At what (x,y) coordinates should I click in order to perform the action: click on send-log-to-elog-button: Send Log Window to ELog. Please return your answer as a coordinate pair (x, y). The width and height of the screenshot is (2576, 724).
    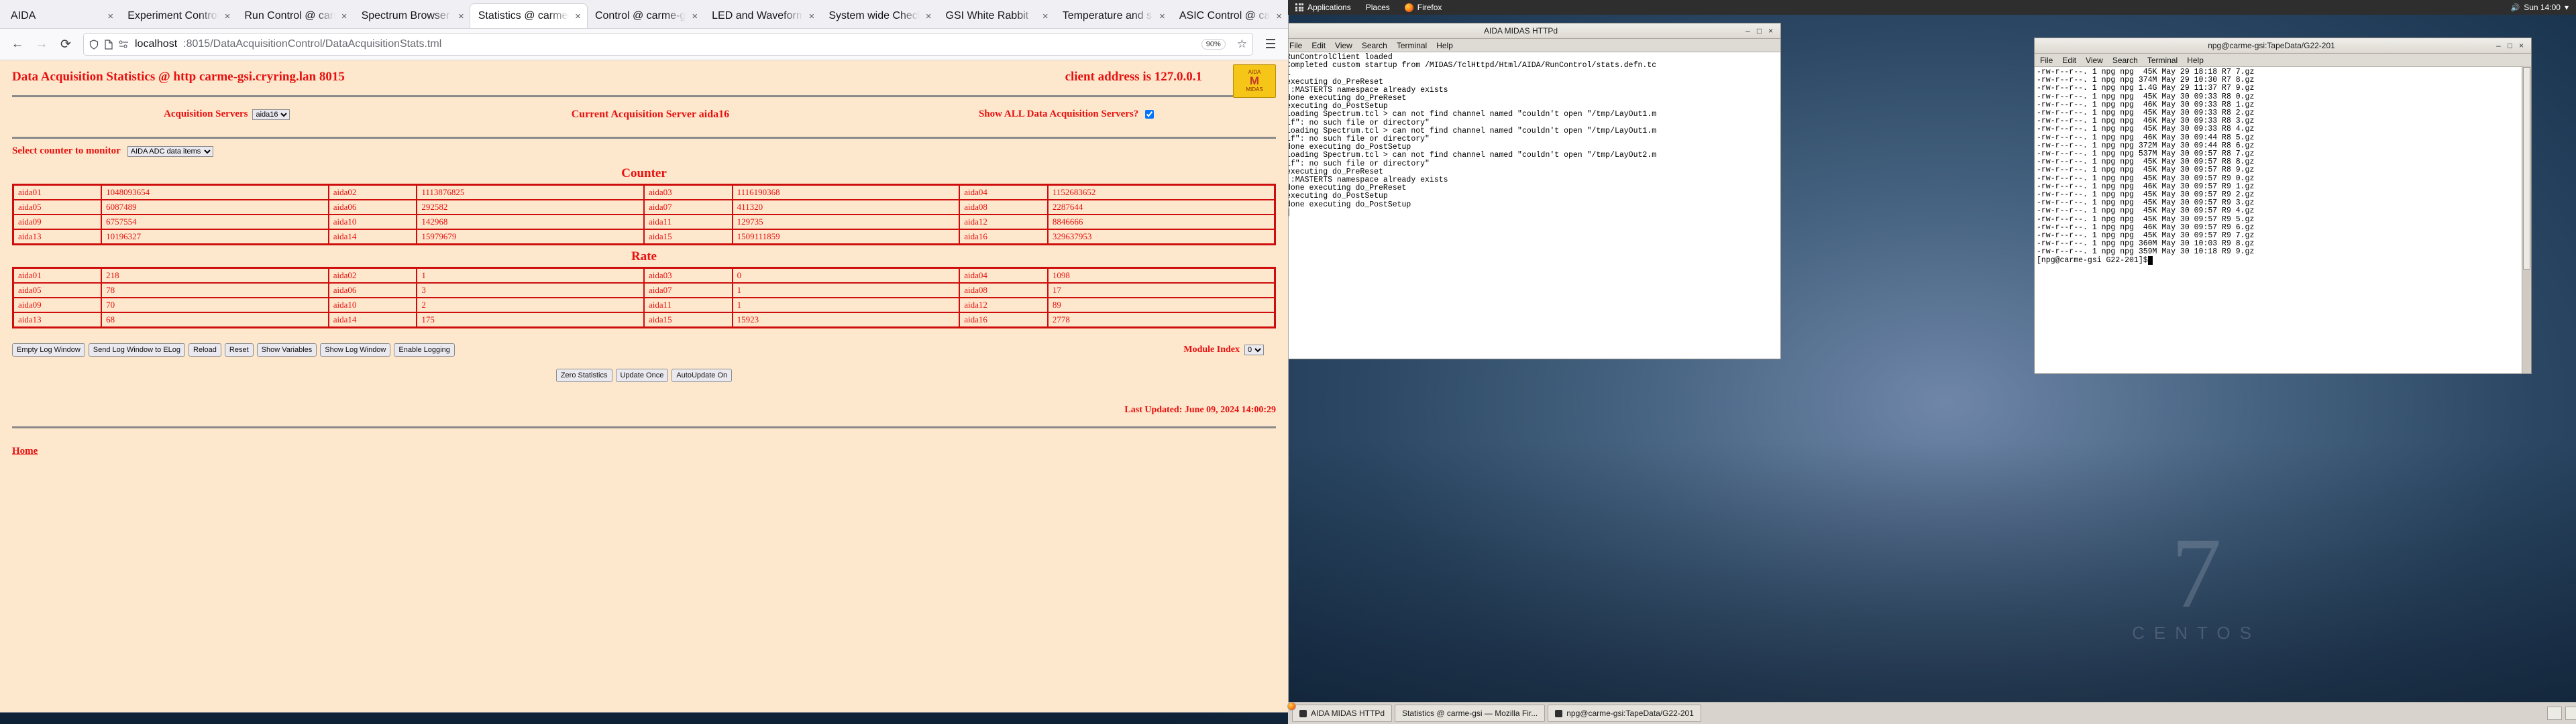
    Looking at the image, I should click on (137, 350).